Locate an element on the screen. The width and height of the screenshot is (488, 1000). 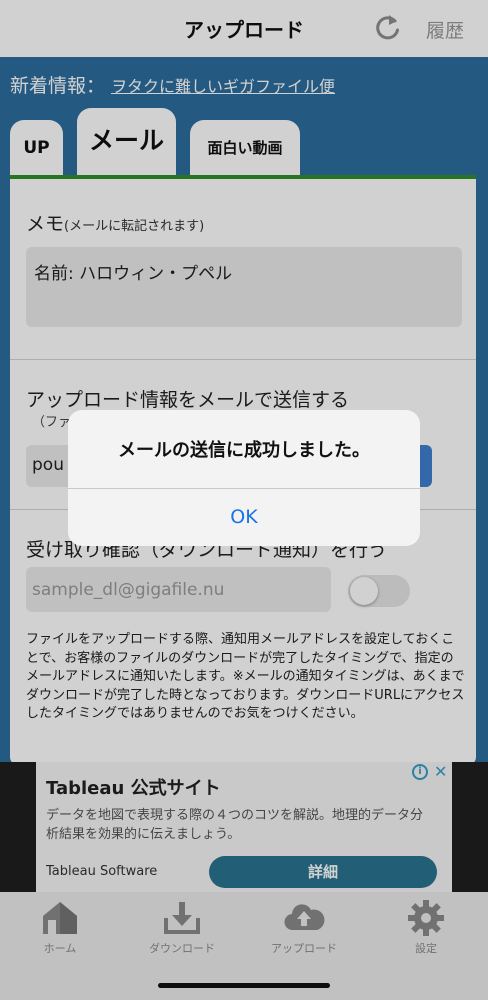
success-alert: メールの送信に成功しました。 OK is located at coordinates (244, 478).